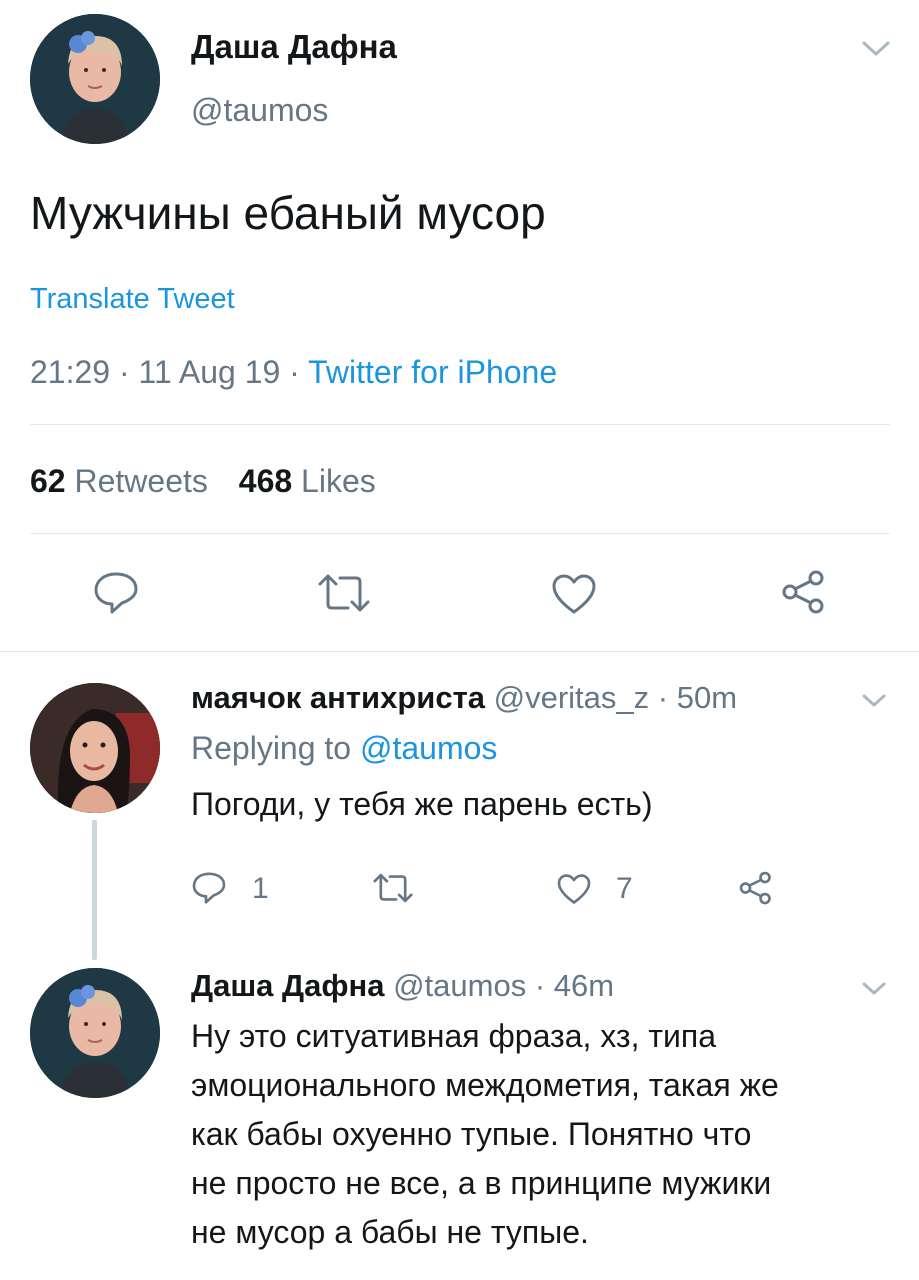  Describe the element at coordinates (265, 481) in the screenshot. I see `likes-count: 468` at that location.